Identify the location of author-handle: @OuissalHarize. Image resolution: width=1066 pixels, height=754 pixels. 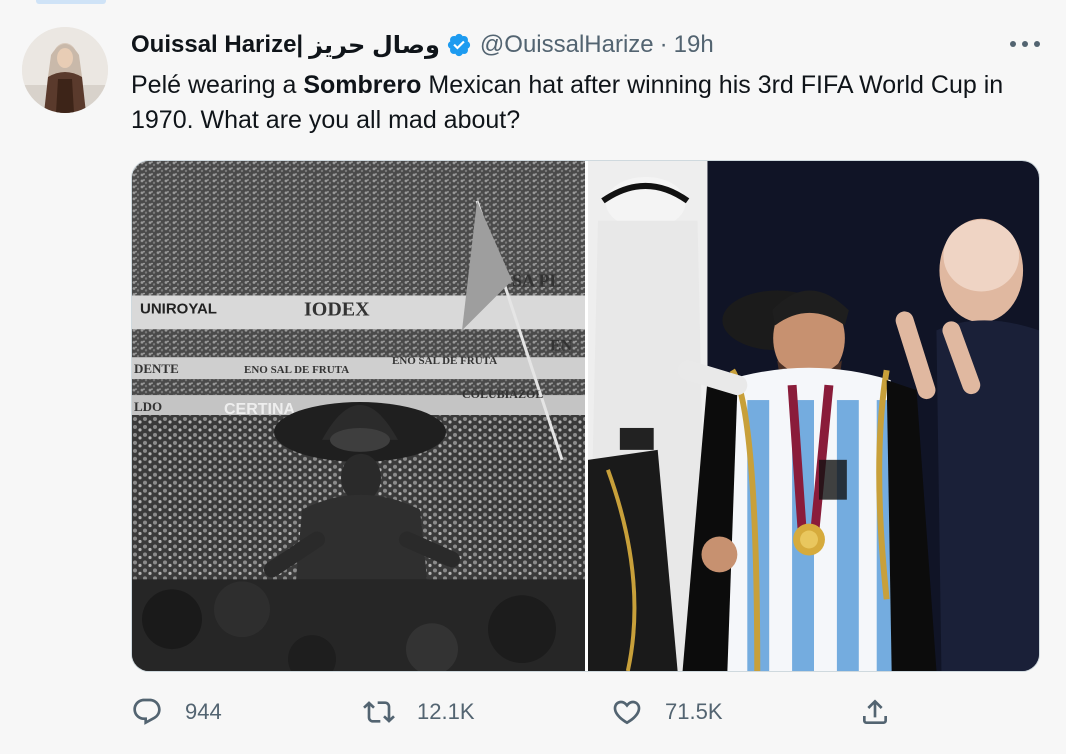
(567, 45).